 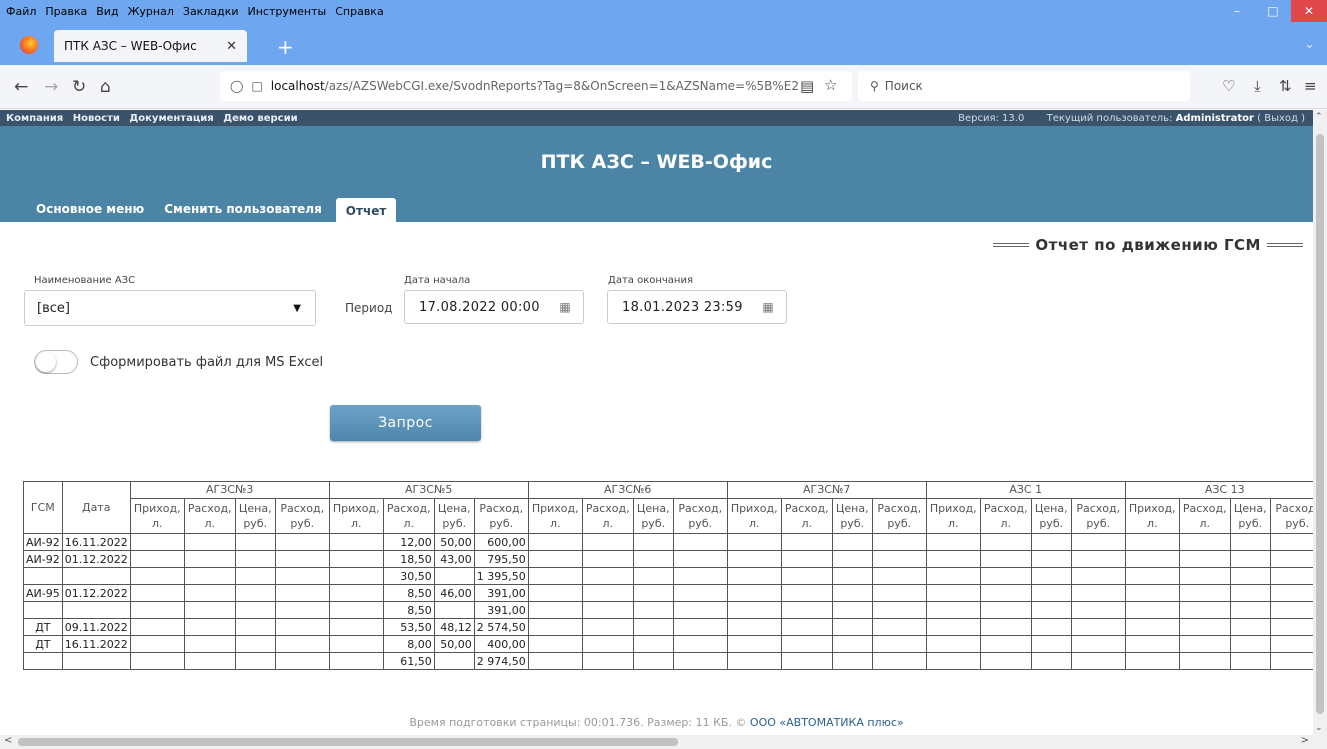 I want to click on sub-col-header: Приход, л., so click(x=754, y=516).